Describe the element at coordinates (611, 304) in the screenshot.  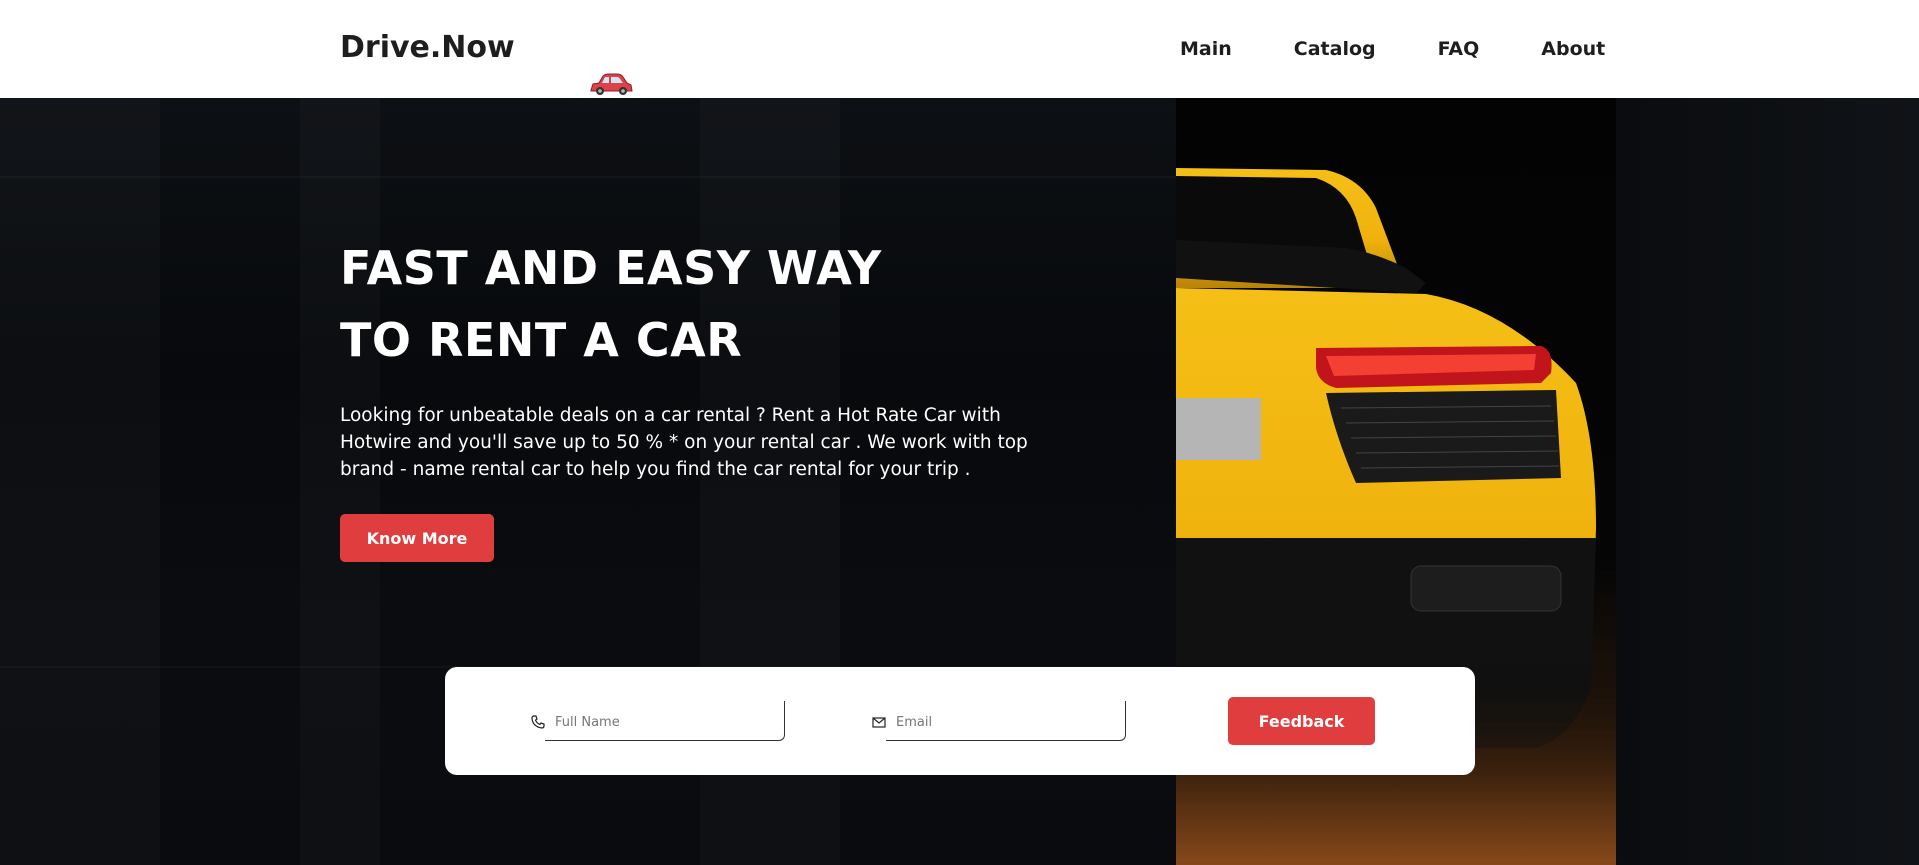
I see `hero-title: FAST AND EASY WAY TO RENT A CAR` at that location.